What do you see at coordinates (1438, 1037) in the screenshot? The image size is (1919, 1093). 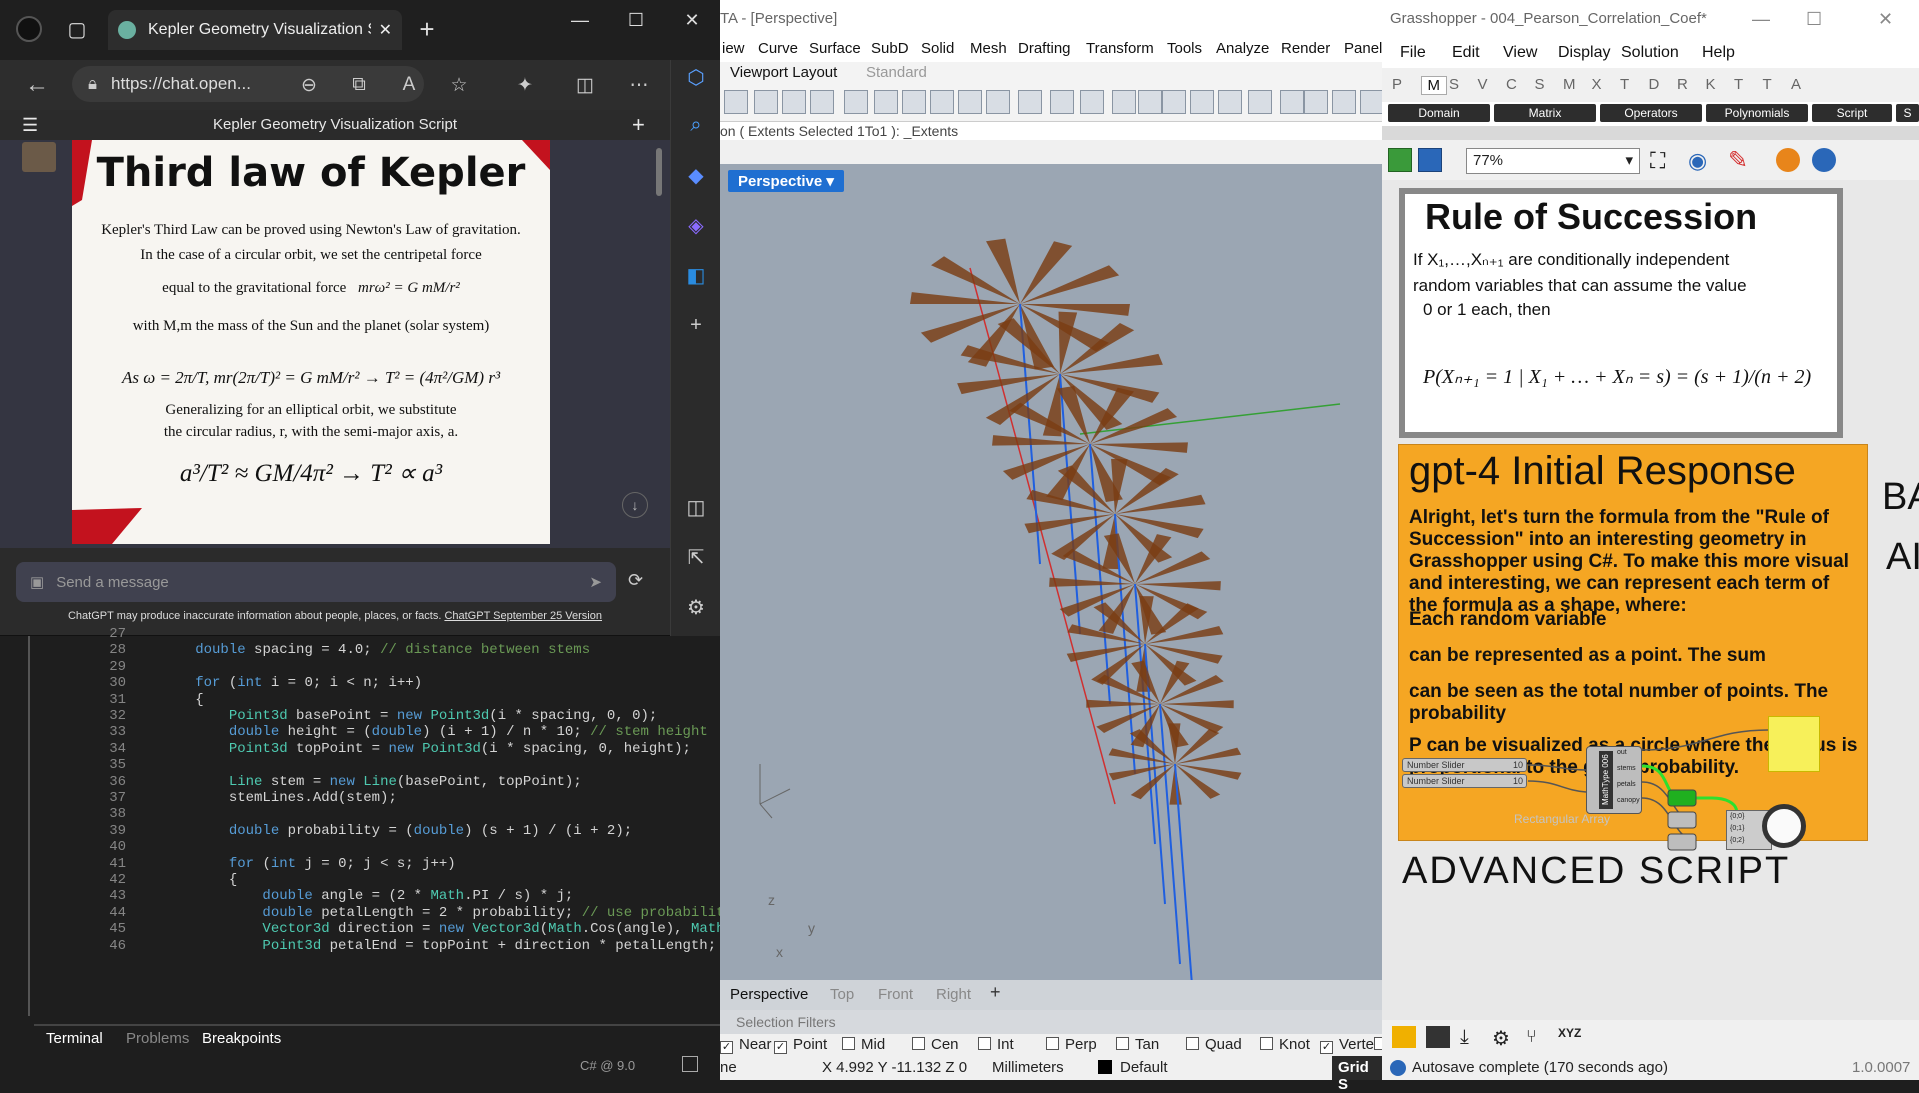 I see `script-editor-icon` at bounding box center [1438, 1037].